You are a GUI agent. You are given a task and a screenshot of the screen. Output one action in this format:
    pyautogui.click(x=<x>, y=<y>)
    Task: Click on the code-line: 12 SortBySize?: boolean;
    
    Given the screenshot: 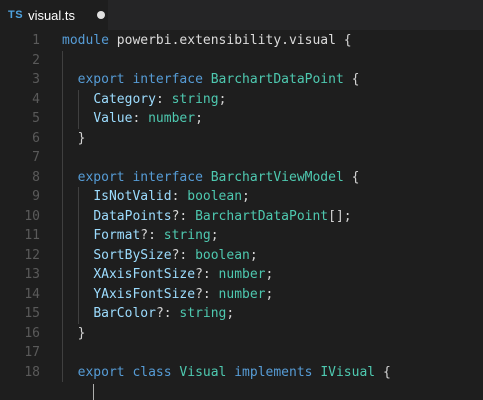 What is the action you would take?
    pyautogui.click(x=241, y=256)
    